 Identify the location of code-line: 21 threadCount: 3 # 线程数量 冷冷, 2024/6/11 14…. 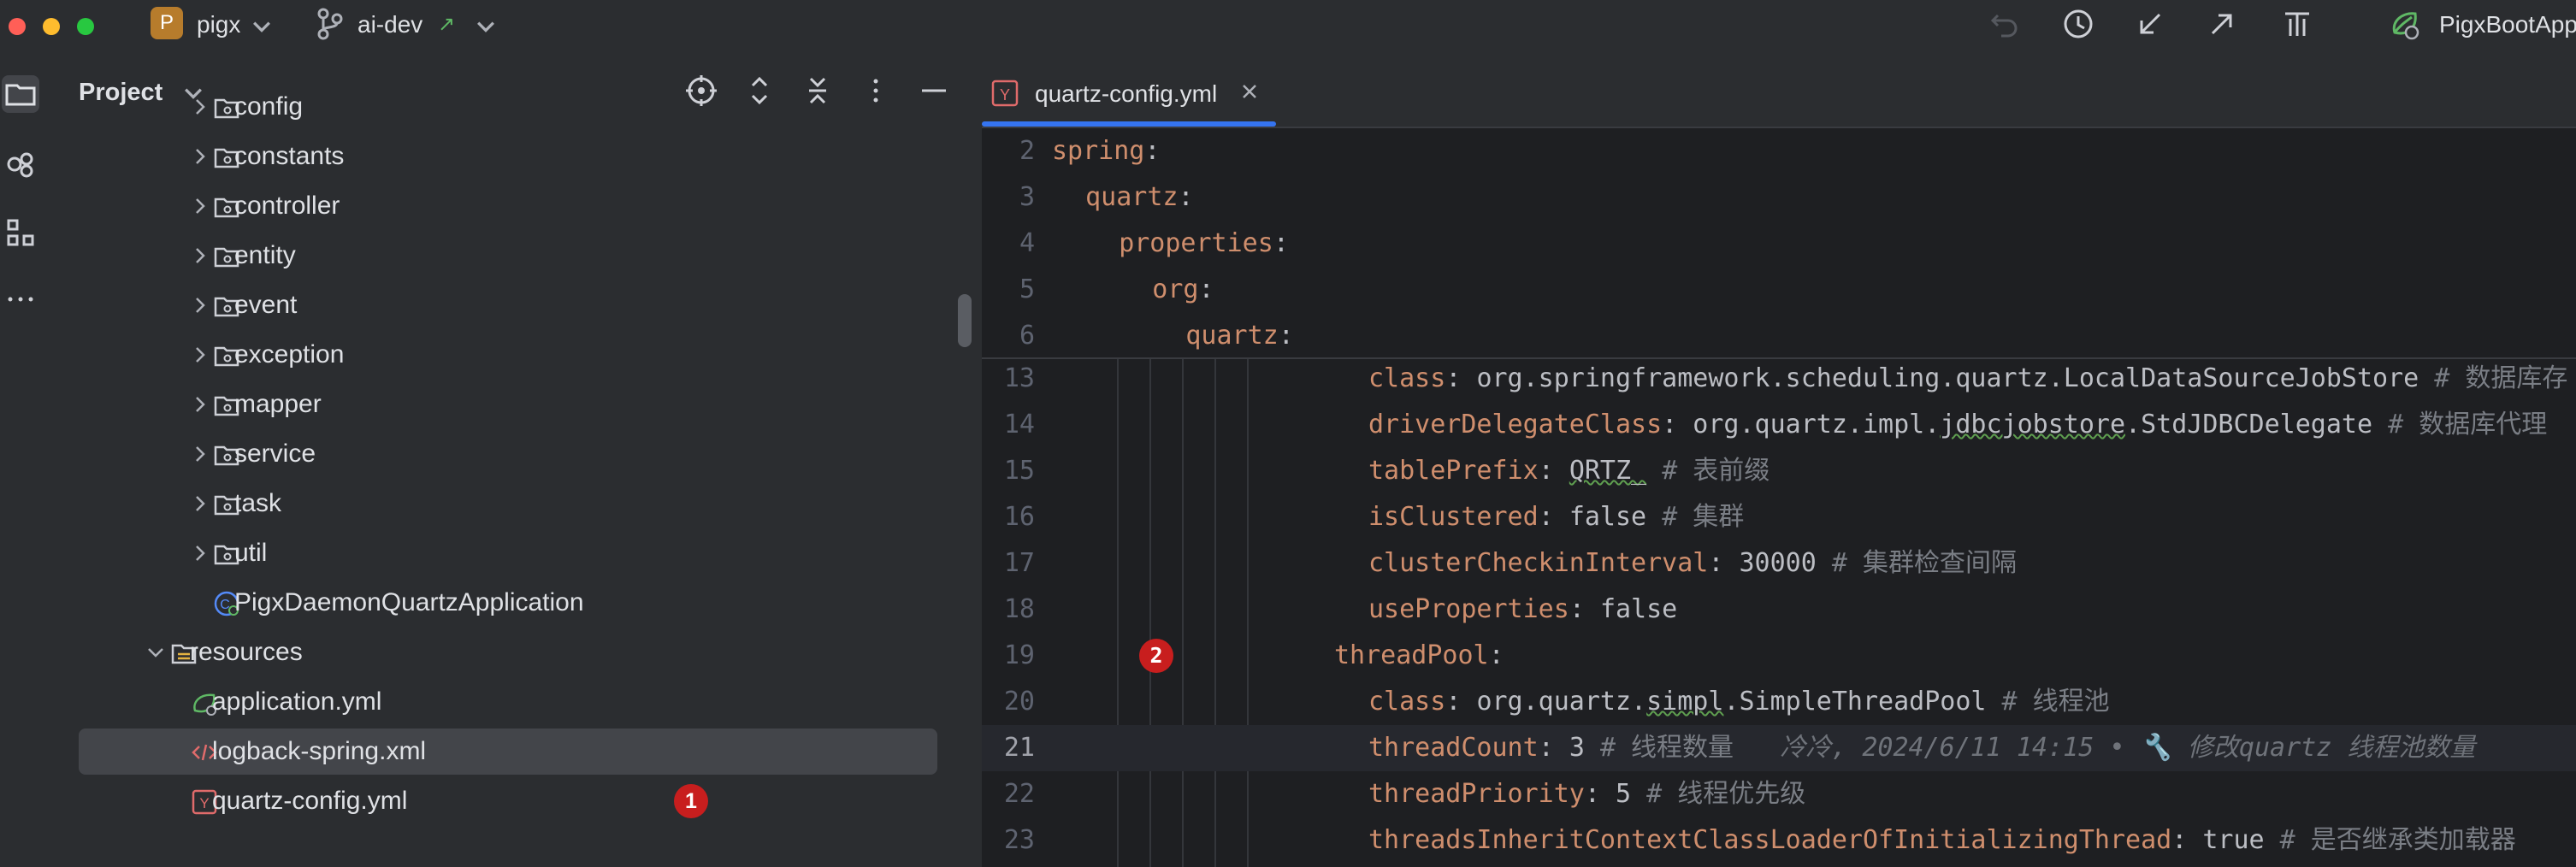
(1779, 748).